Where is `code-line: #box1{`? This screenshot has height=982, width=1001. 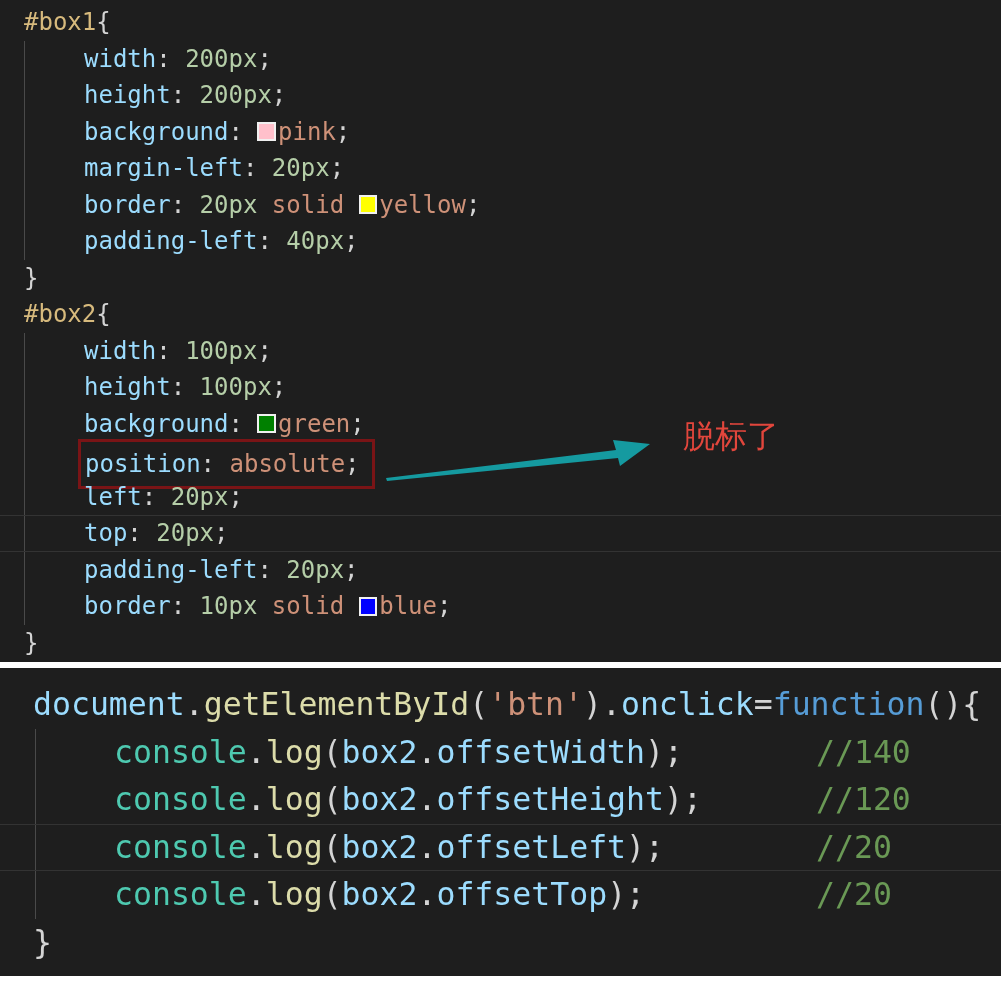 code-line: #box1{ is located at coordinates (67, 22).